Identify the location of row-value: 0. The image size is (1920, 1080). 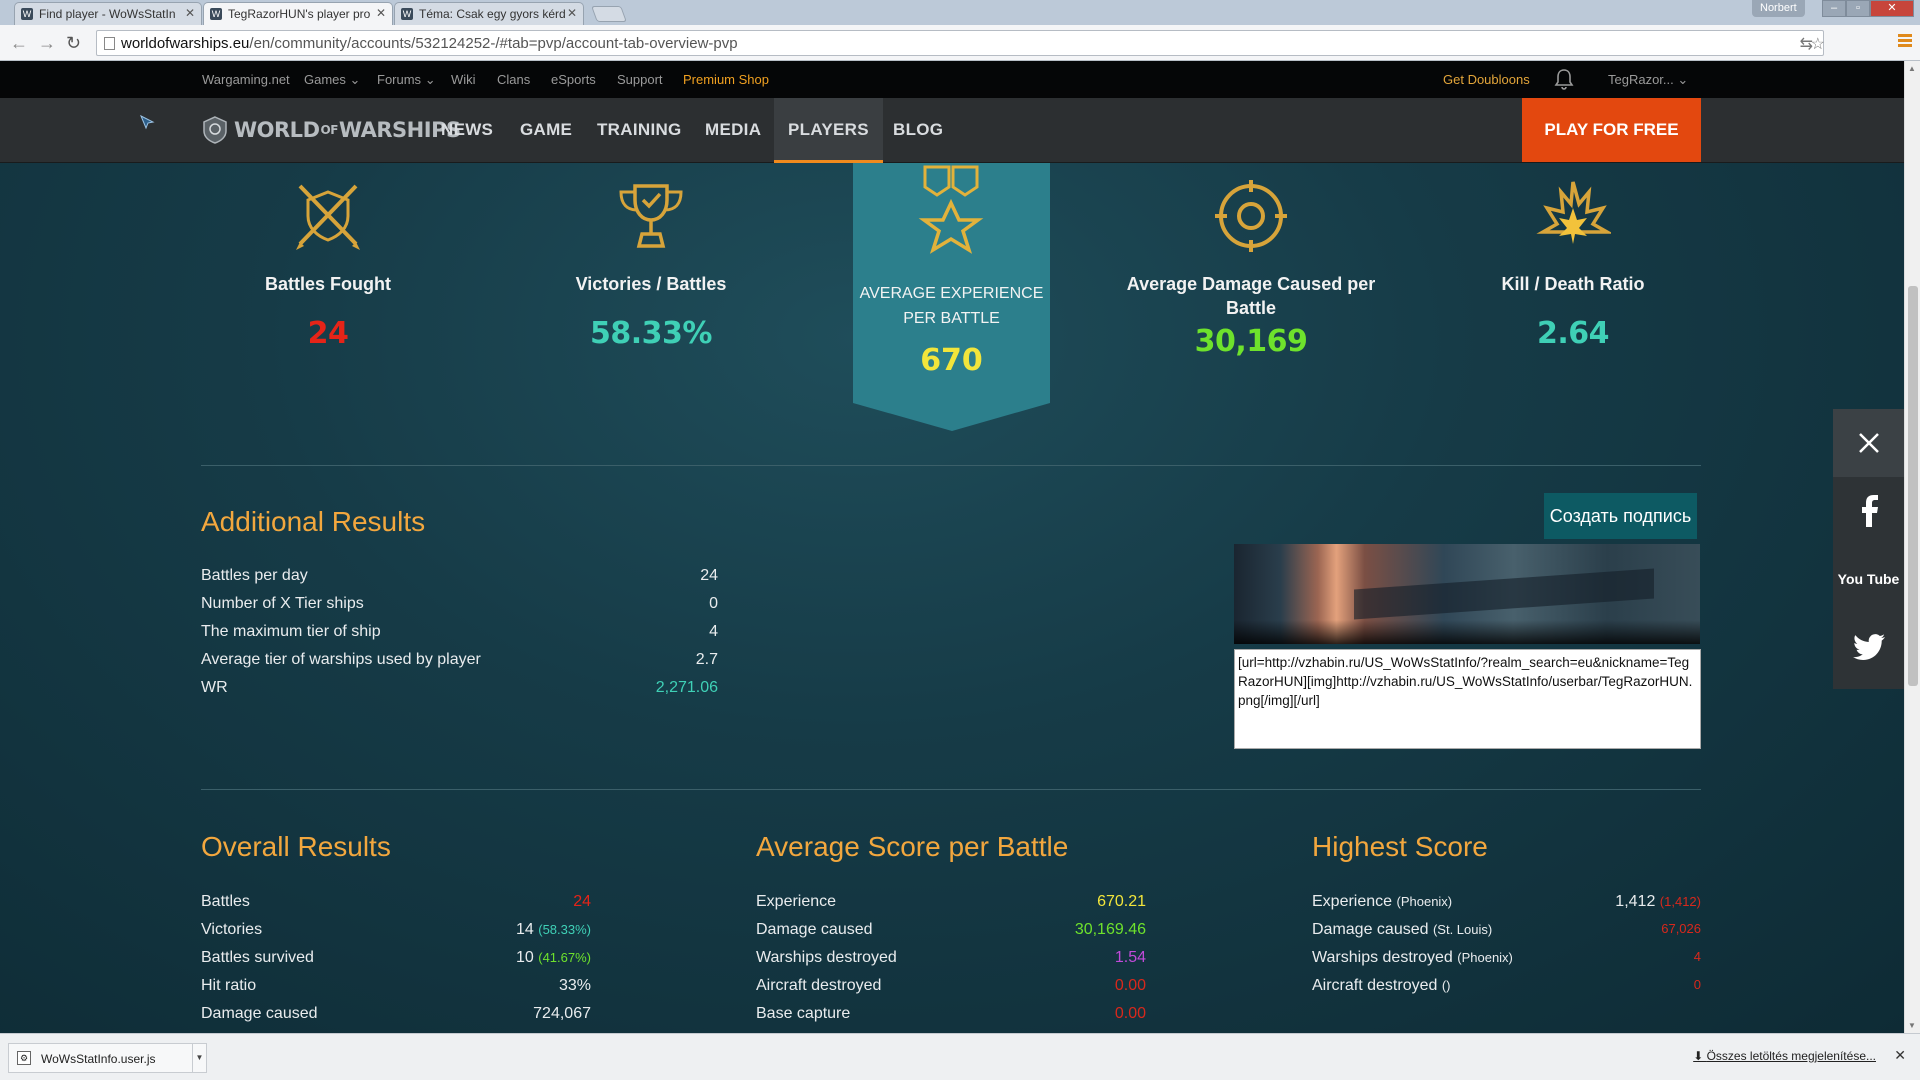
(1697, 984).